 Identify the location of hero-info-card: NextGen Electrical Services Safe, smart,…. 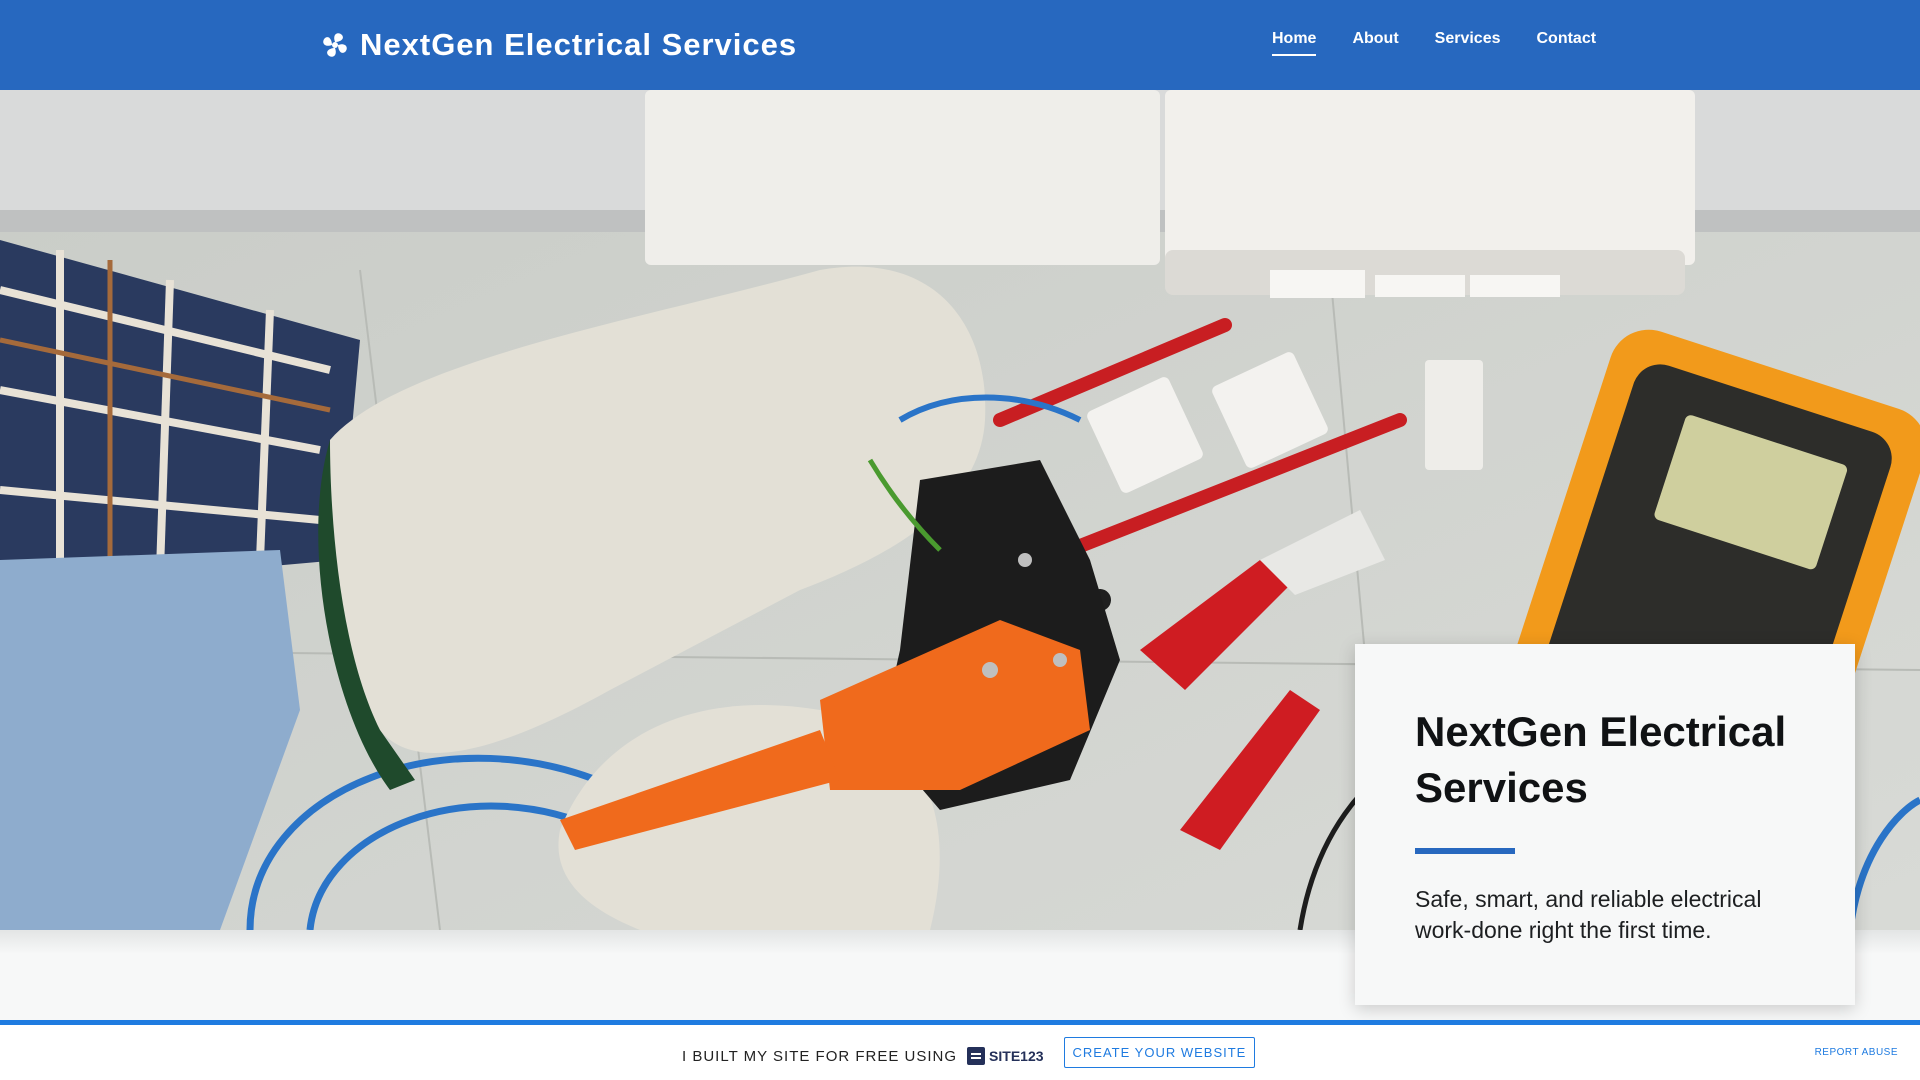
(1605, 824).